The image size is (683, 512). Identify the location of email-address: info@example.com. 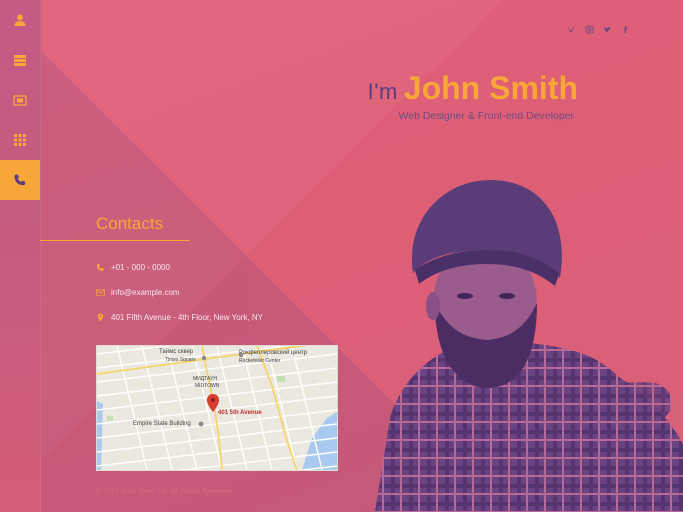
(145, 292).